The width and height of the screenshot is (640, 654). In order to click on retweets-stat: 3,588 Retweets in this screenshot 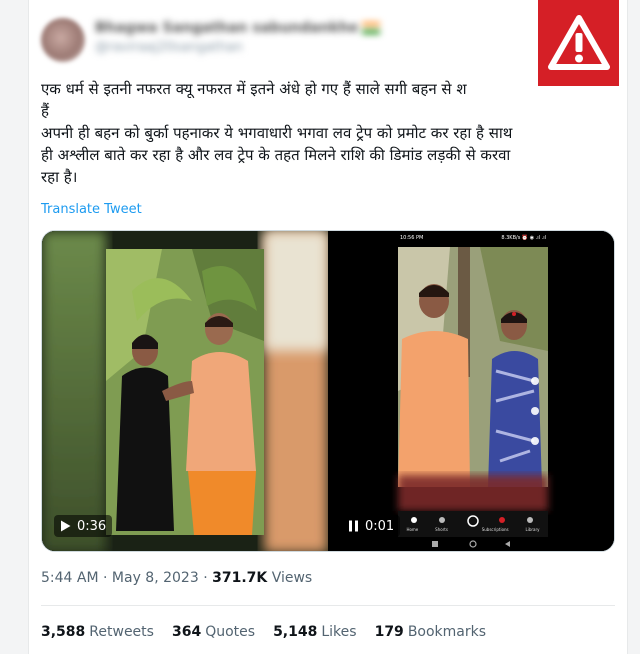, I will do `click(97, 632)`.